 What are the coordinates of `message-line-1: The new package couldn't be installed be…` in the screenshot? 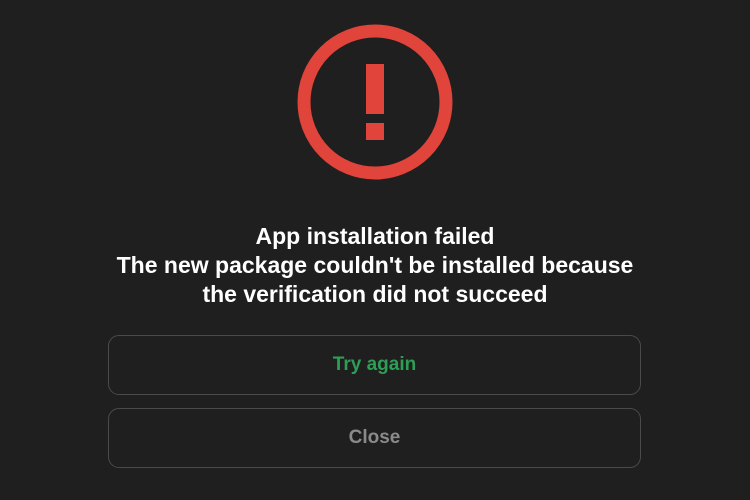 It's located at (375, 265).